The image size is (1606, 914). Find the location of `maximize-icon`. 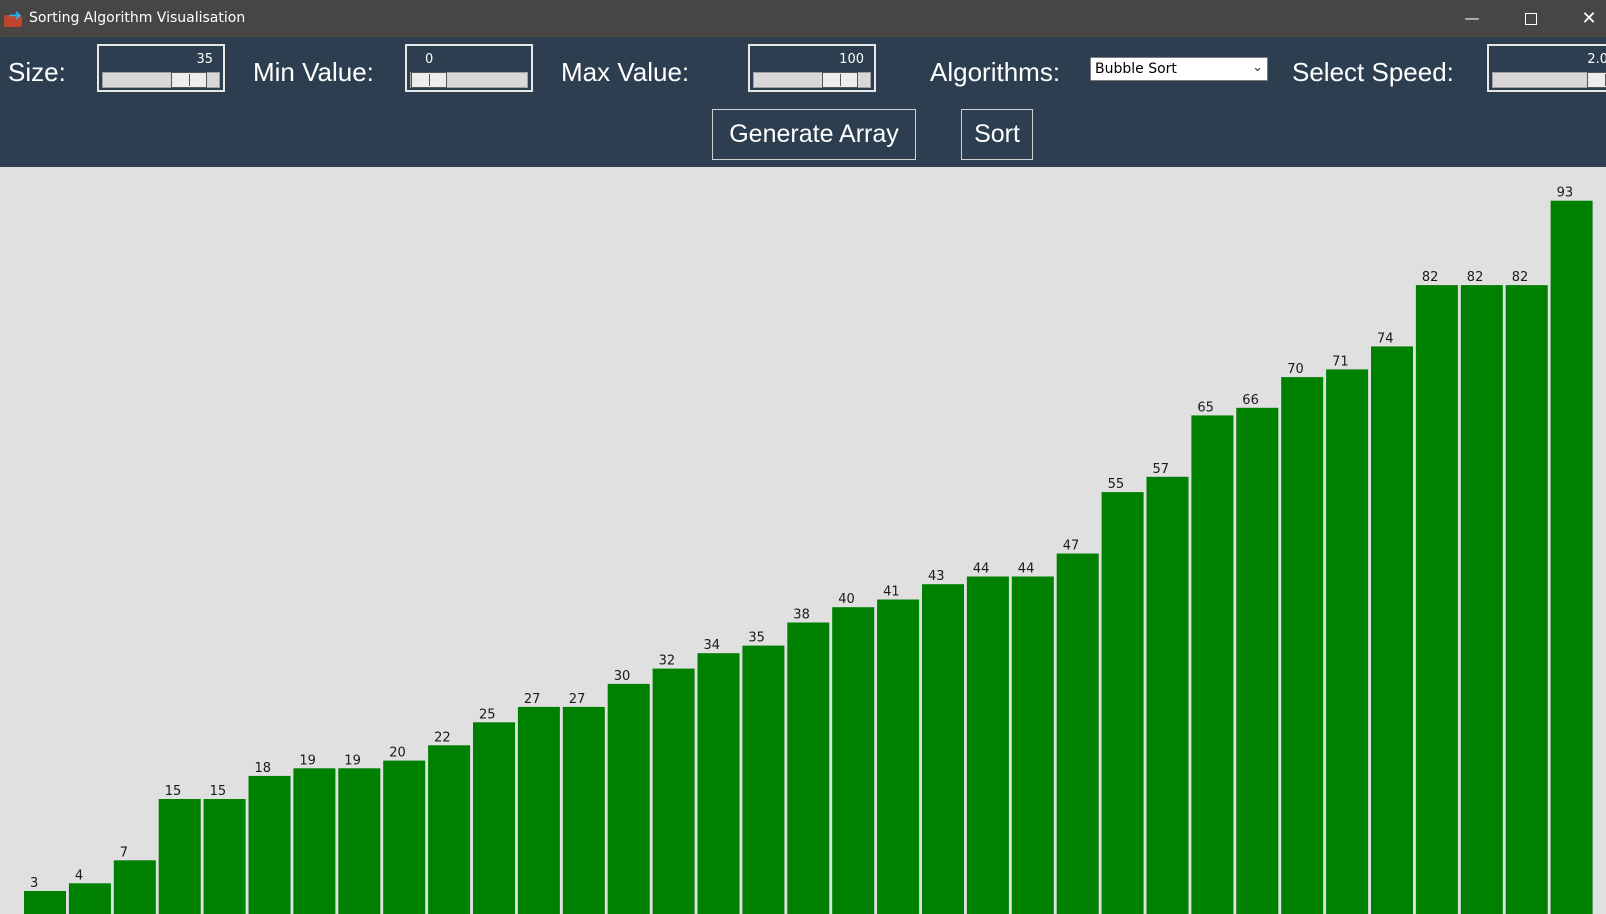

maximize-icon is located at coordinates (1531, 18).